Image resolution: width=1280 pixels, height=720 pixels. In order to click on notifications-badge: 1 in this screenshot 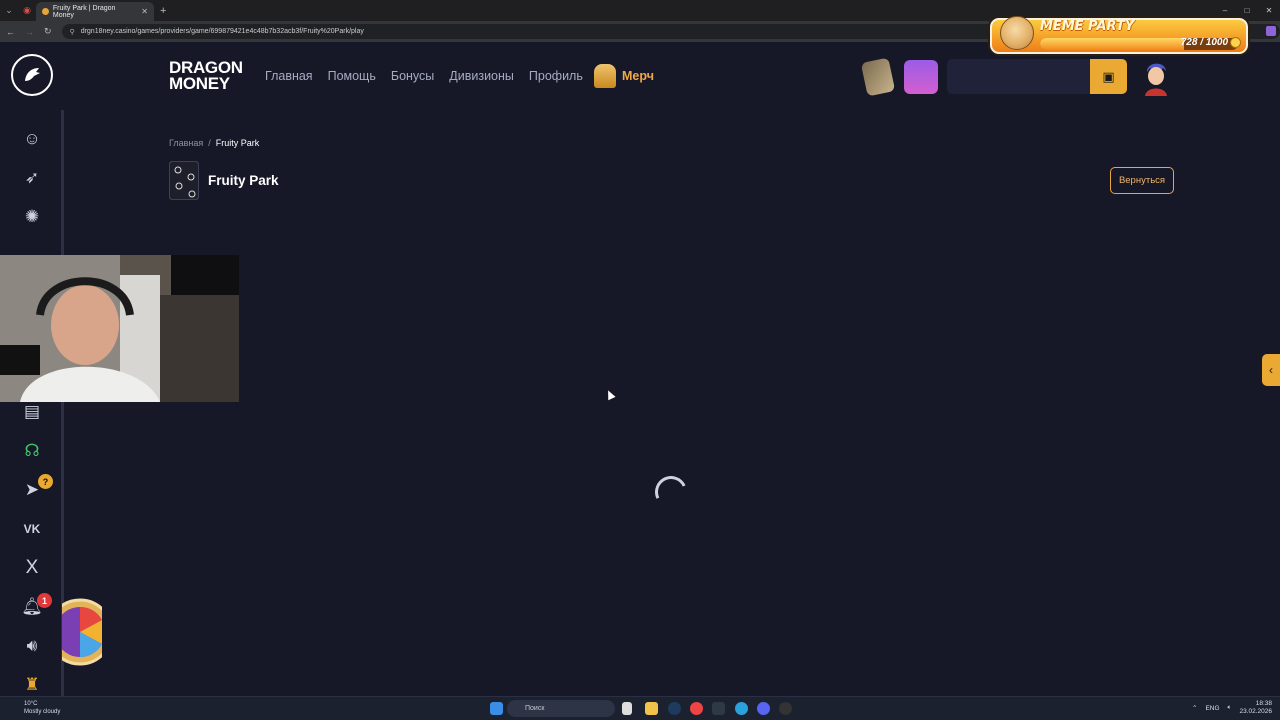, I will do `click(44, 600)`.